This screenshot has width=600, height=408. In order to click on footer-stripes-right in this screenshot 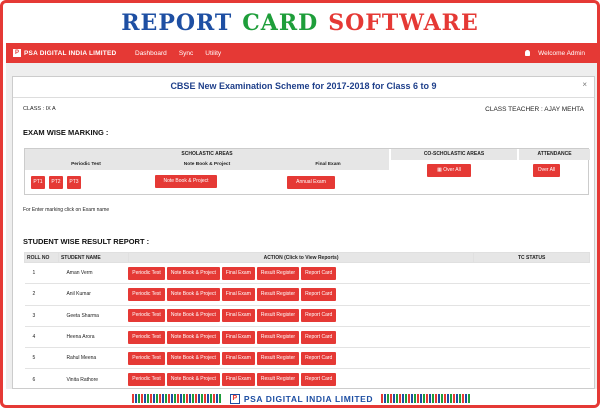, I will do `click(426, 398)`.